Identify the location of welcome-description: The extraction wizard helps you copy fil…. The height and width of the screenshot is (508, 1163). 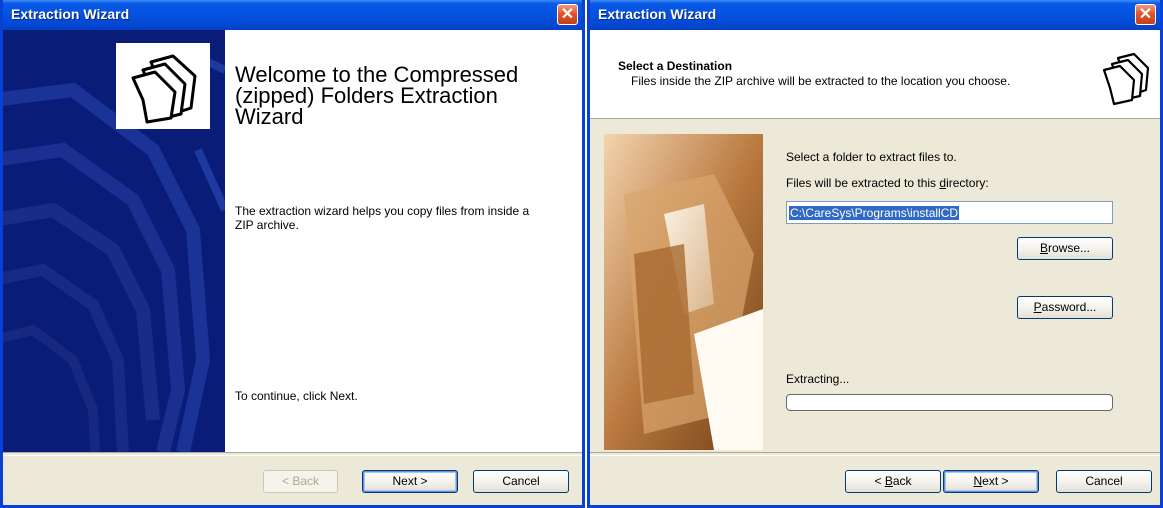
(382, 218).